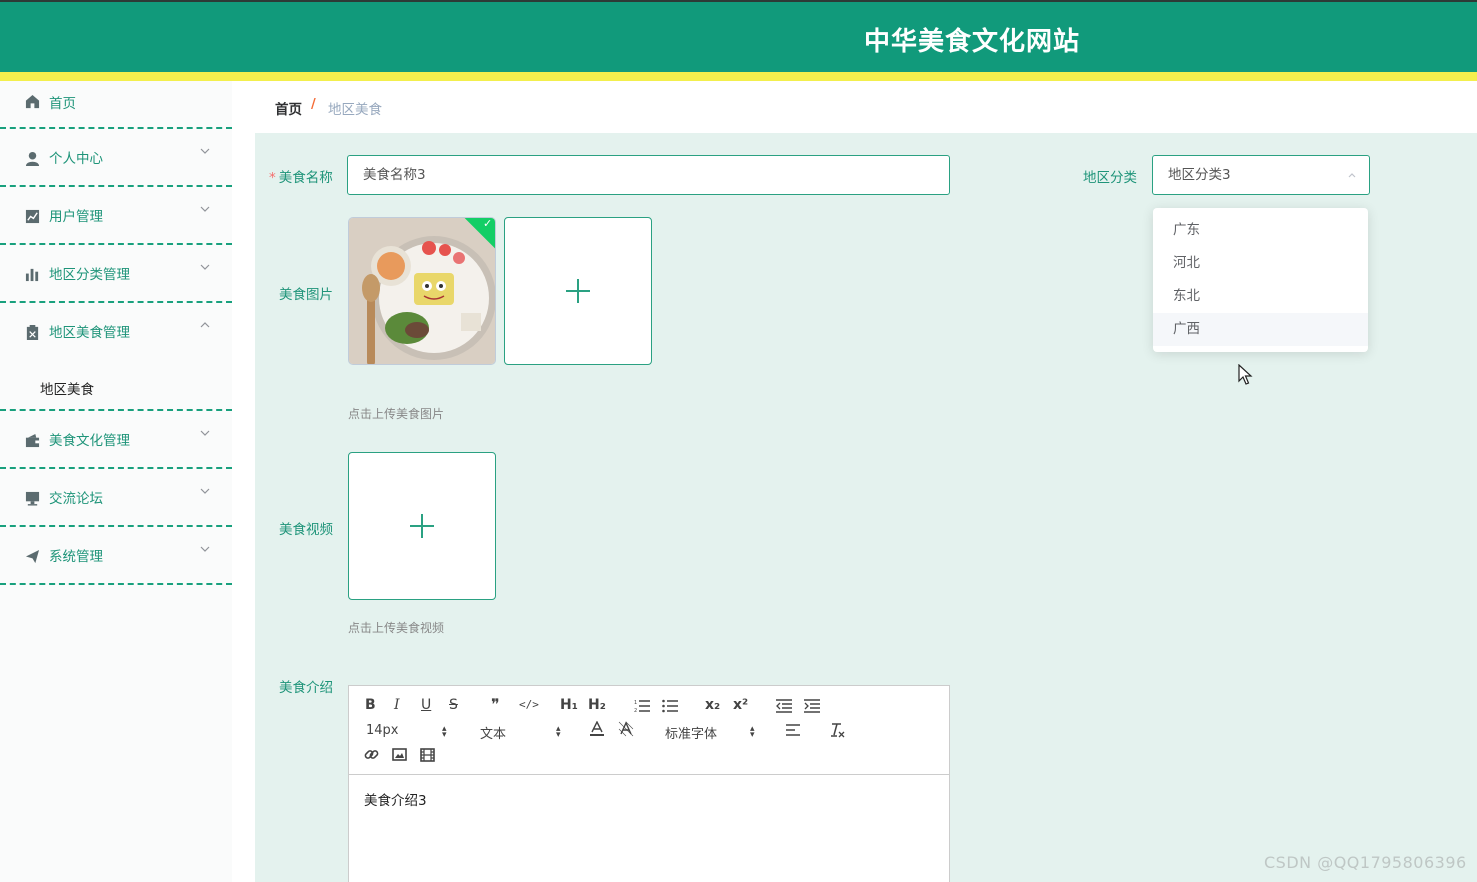 The width and height of the screenshot is (1477, 882). Describe the element at coordinates (116, 158) in the screenshot. I see `sidebar-item-personal: 个人中心` at that location.